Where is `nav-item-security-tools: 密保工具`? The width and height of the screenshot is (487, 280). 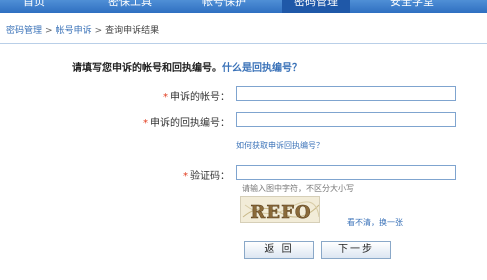
nav-item-security-tools: 密保工具 is located at coordinates (130, 6).